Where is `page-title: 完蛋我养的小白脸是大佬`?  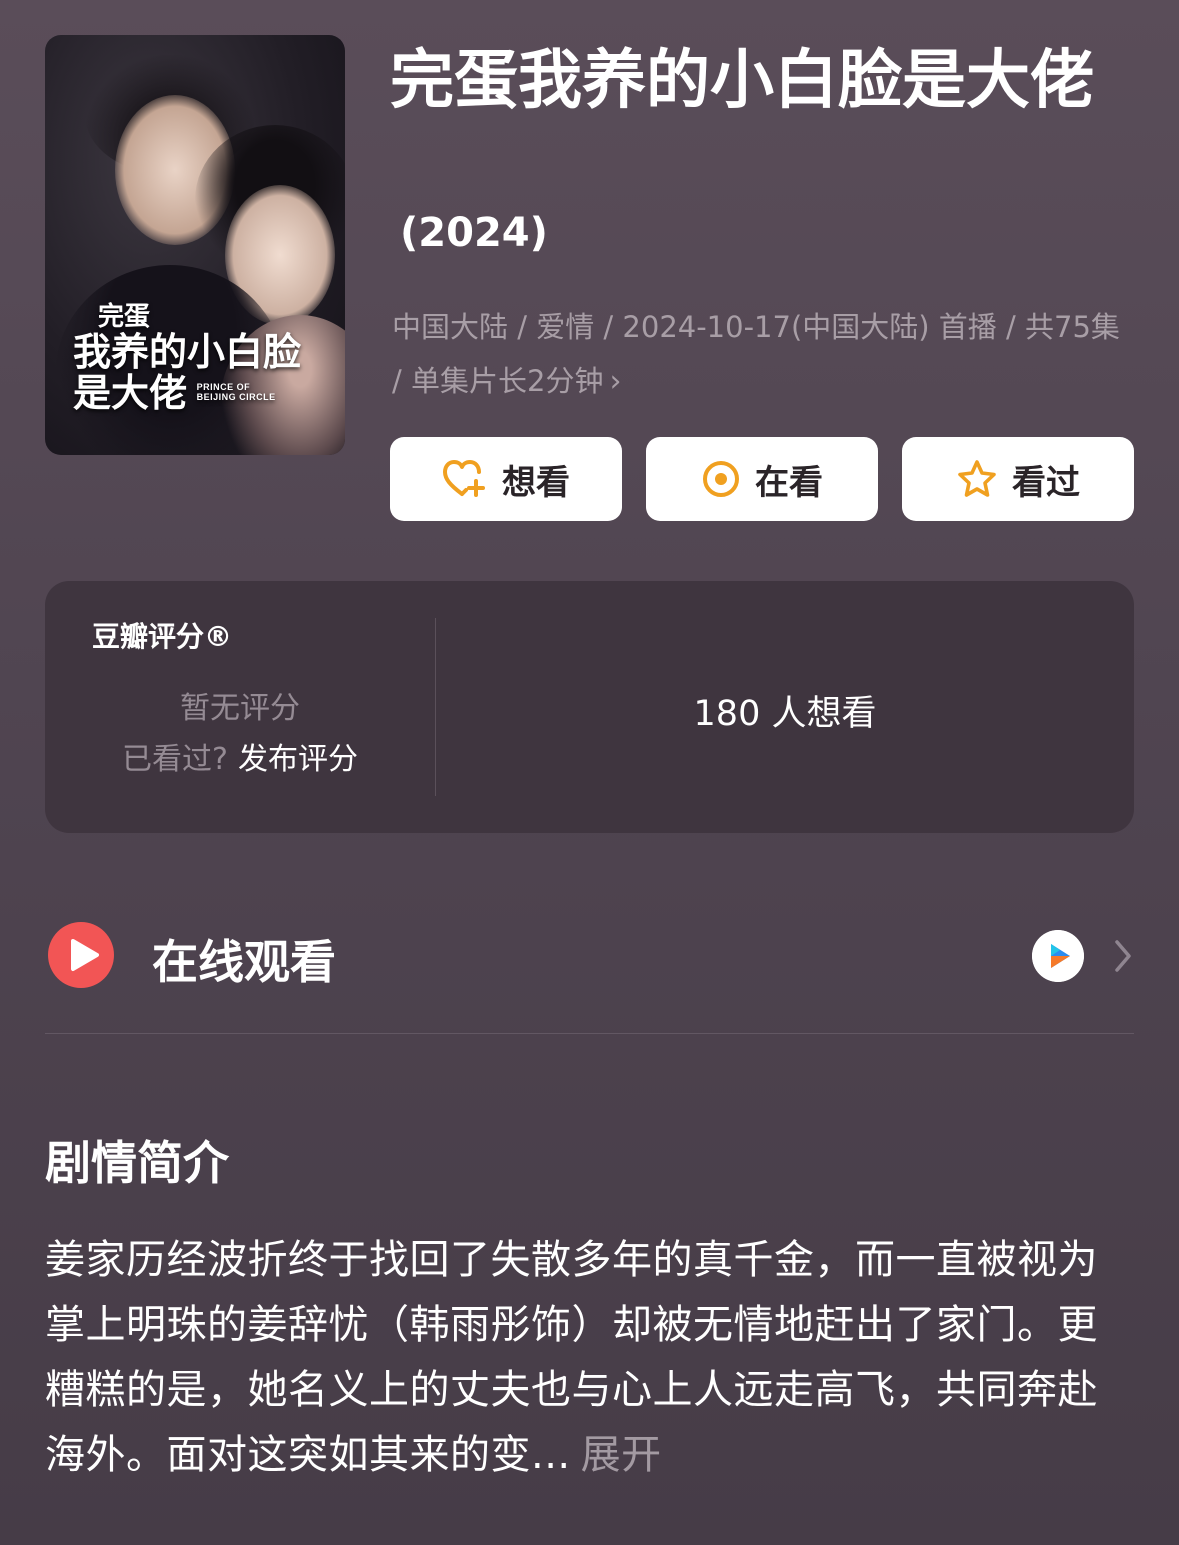 page-title: 完蛋我养的小白脸是大佬 is located at coordinates (742, 81).